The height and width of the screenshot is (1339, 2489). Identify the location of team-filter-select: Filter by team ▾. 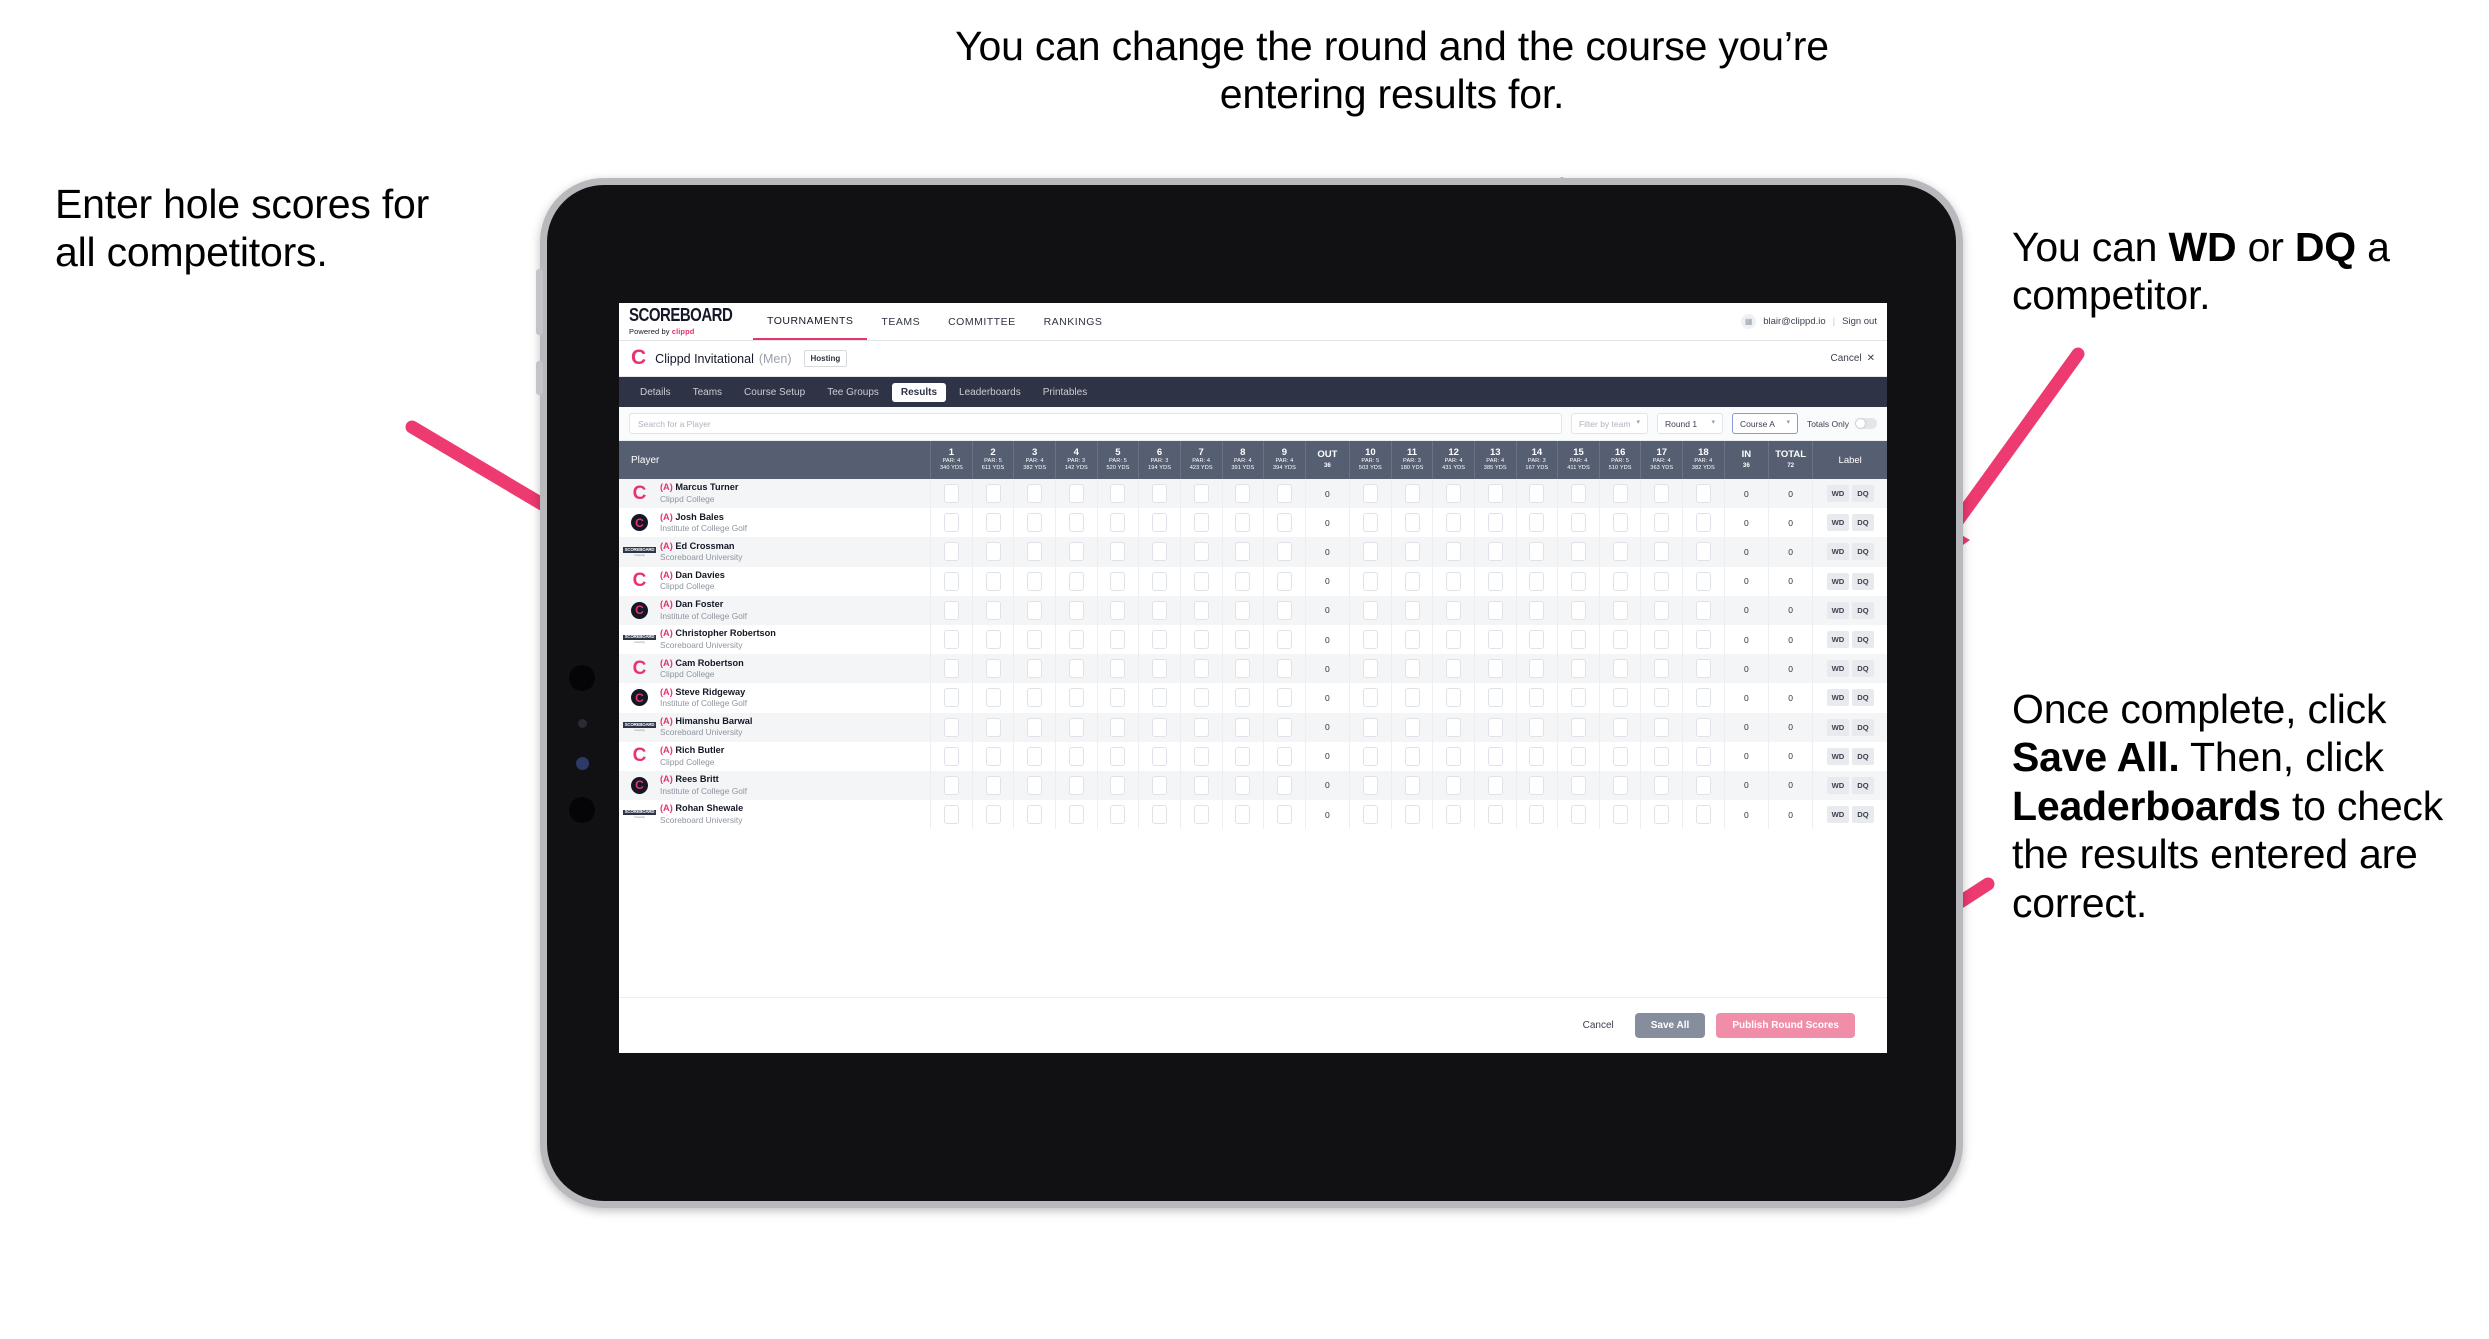
(1609, 423).